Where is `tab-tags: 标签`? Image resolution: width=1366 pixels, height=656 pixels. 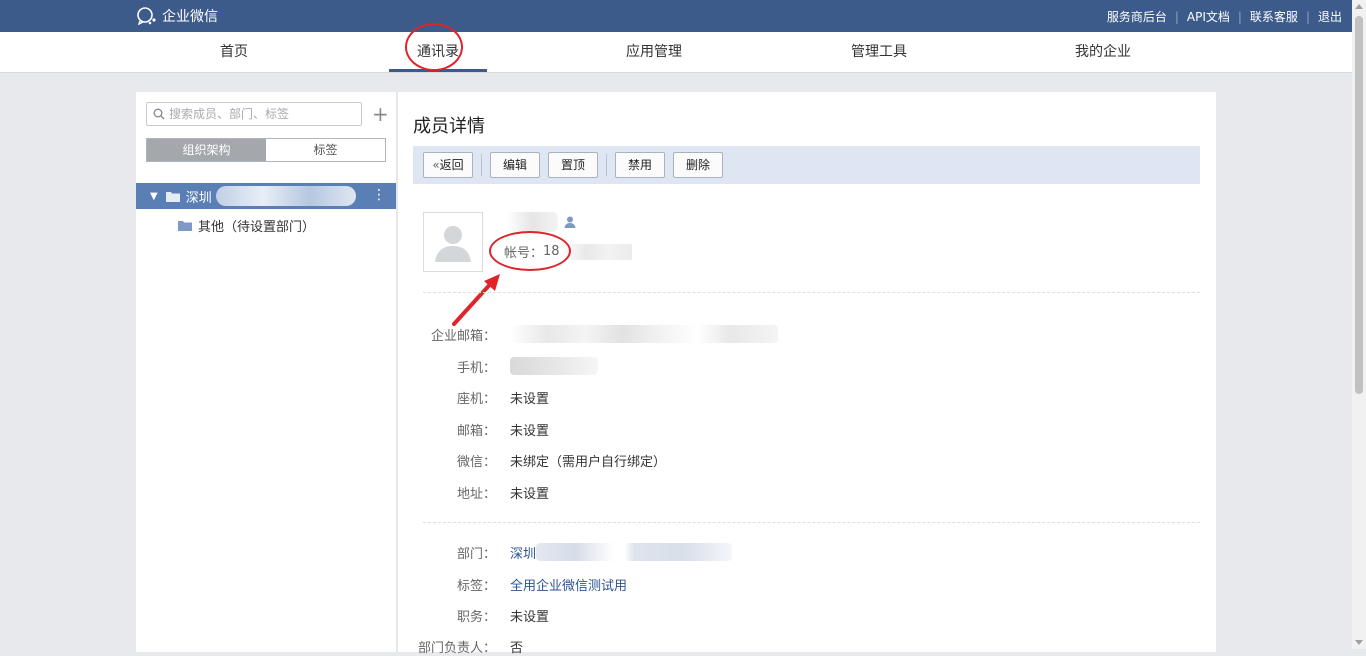
tab-tags: 标签 is located at coordinates (325, 150).